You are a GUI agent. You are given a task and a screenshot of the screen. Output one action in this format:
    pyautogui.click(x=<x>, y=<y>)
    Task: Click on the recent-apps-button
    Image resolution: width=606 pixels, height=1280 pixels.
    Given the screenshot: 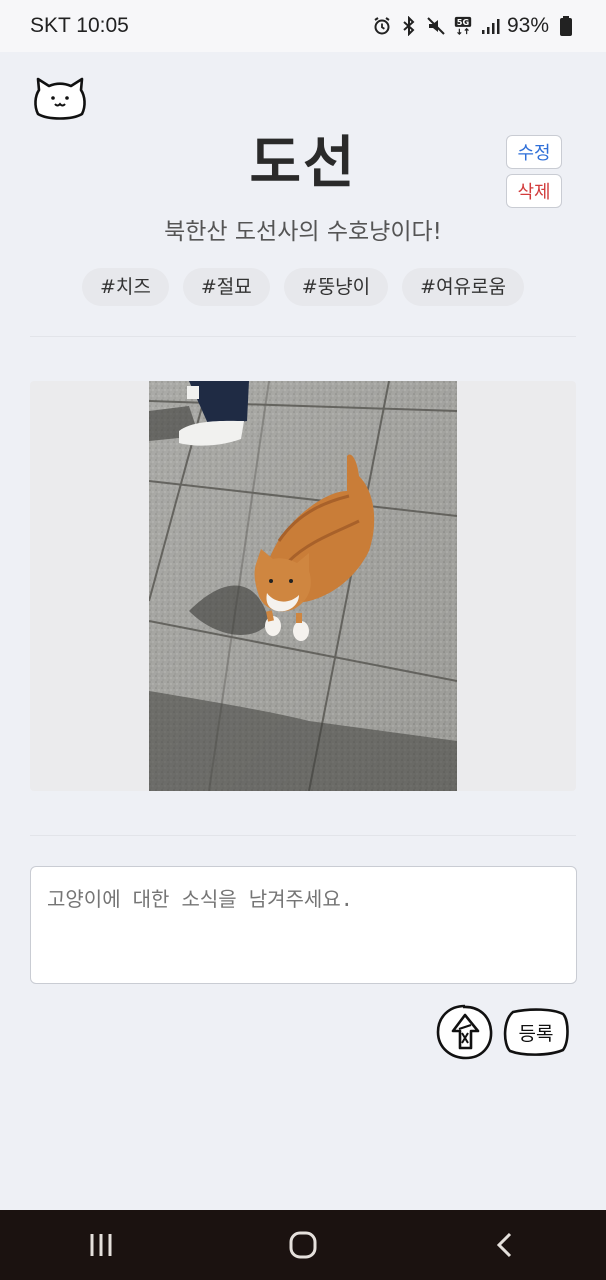 What is the action you would take?
    pyautogui.click(x=101, y=1245)
    